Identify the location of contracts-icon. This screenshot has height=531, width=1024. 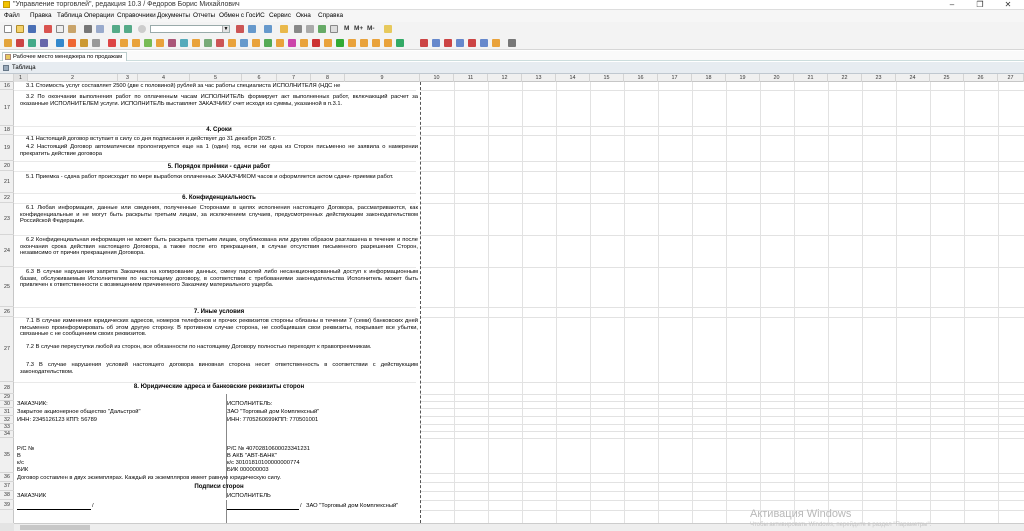
(172, 43).